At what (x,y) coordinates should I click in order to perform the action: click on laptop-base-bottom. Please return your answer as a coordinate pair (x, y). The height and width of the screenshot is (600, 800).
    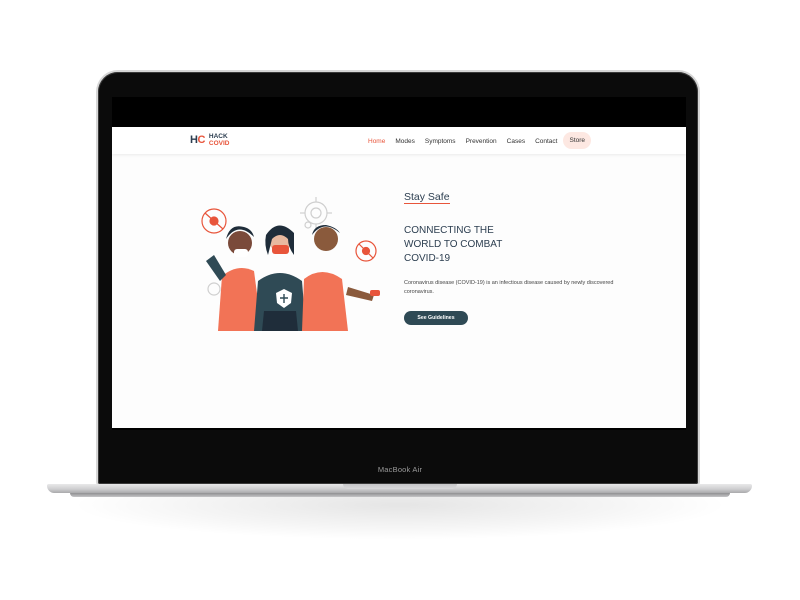
    Looking at the image, I should click on (400, 495).